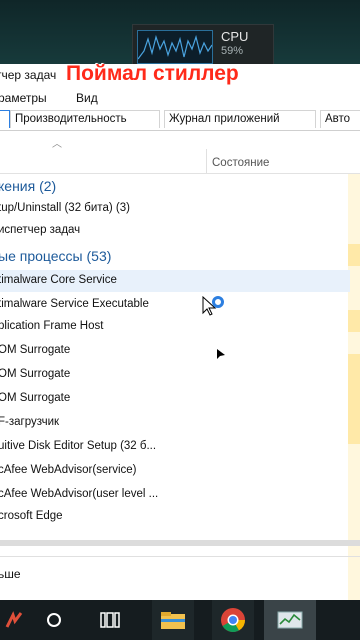 This screenshot has width=360, height=640. Describe the element at coordinates (28, 75) in the screenshot. I see `window-title: тчер задач` at that location.